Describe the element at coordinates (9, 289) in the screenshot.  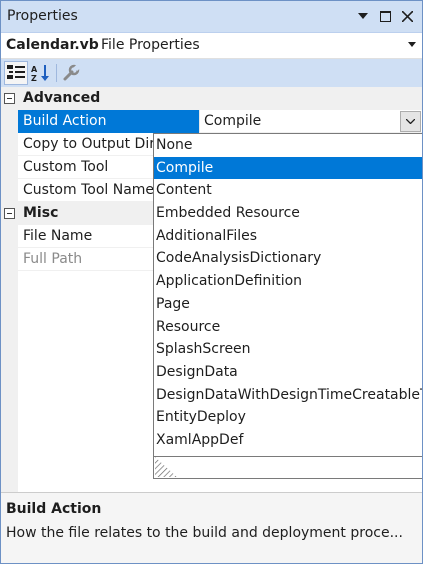
I see `grid-gutter` at that location.